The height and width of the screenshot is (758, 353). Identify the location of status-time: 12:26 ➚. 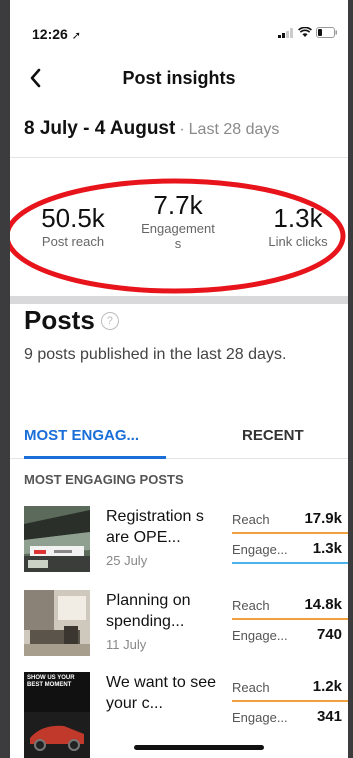
(56, 34).